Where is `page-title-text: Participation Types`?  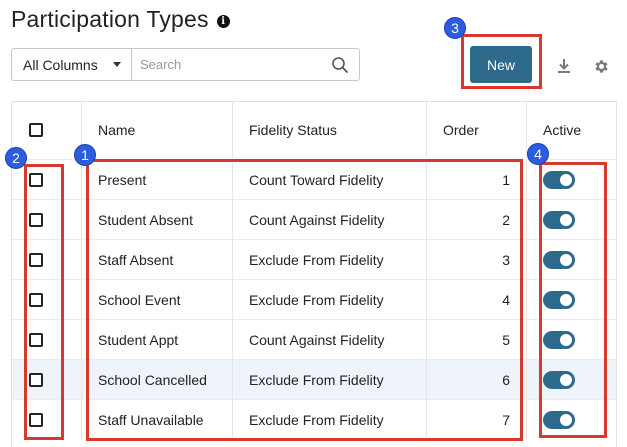
page-title-text: Participation Types is located at coordinates (110, 19).